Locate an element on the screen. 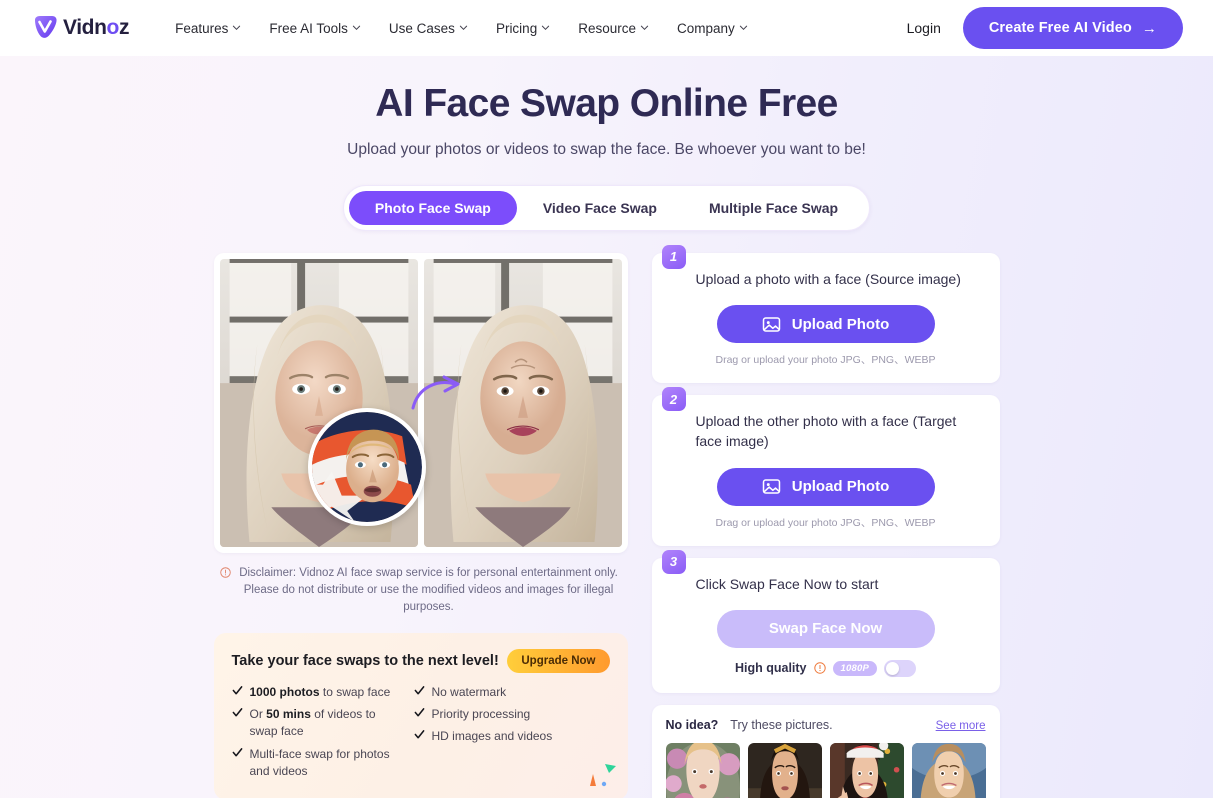 Image resolution: width=1213 pixels, height=798 pixels. feature-text: HD images and videos is located at coordinates (492, 736).